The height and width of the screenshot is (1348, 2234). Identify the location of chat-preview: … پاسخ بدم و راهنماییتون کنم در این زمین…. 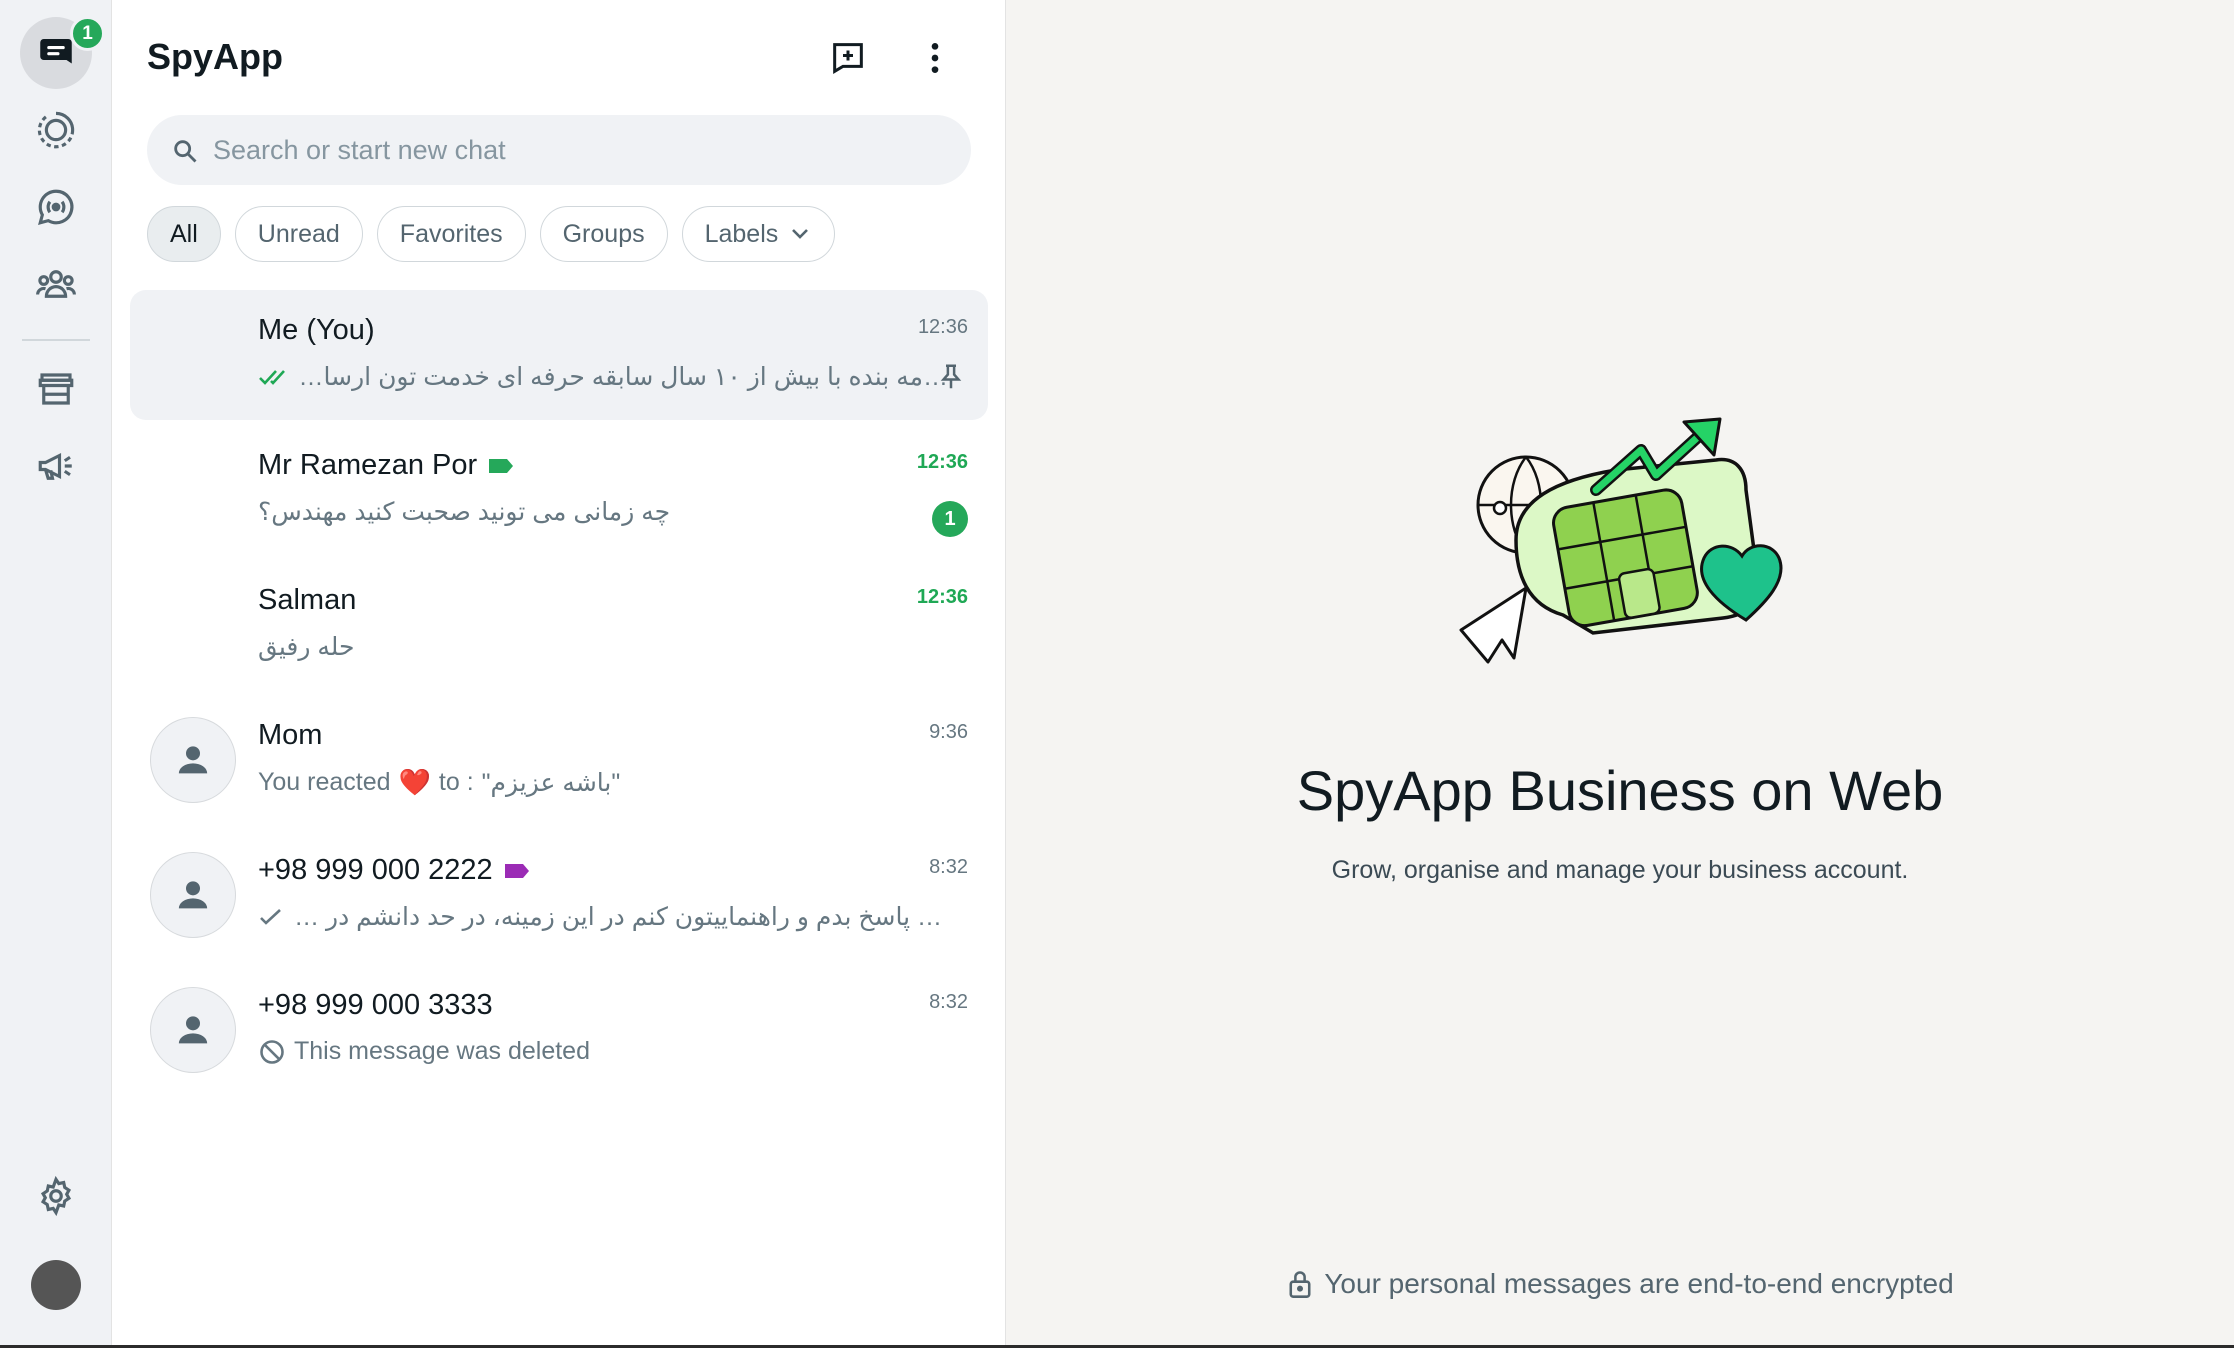
(608, 917).